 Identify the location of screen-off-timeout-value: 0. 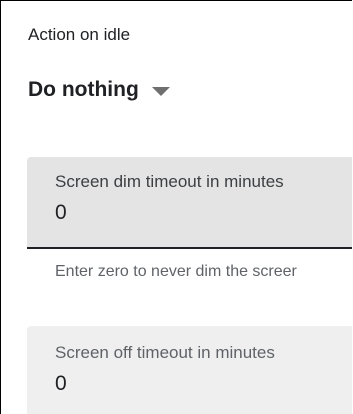
(61, 384).